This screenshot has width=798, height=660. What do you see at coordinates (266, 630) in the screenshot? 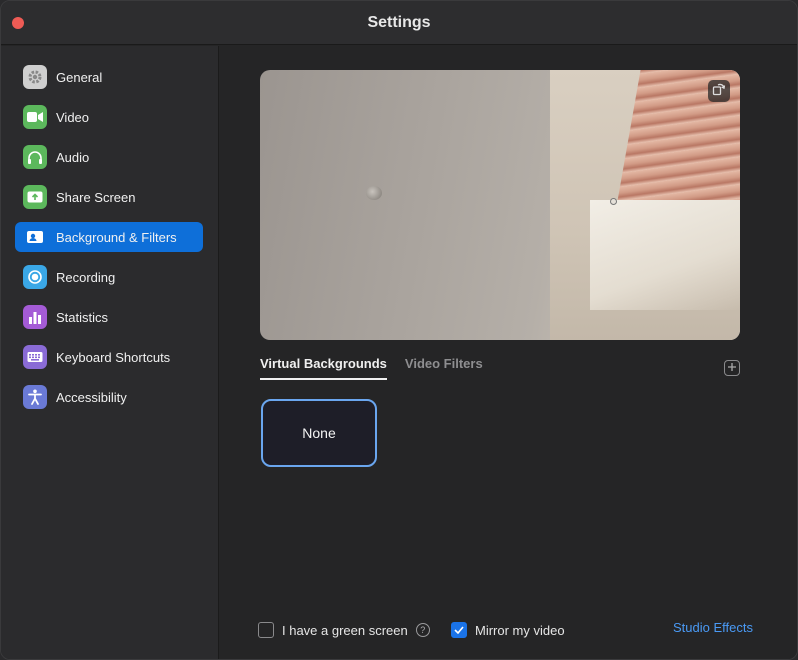
I see `green-screen-checkbox` at bounding box center [266, 630].